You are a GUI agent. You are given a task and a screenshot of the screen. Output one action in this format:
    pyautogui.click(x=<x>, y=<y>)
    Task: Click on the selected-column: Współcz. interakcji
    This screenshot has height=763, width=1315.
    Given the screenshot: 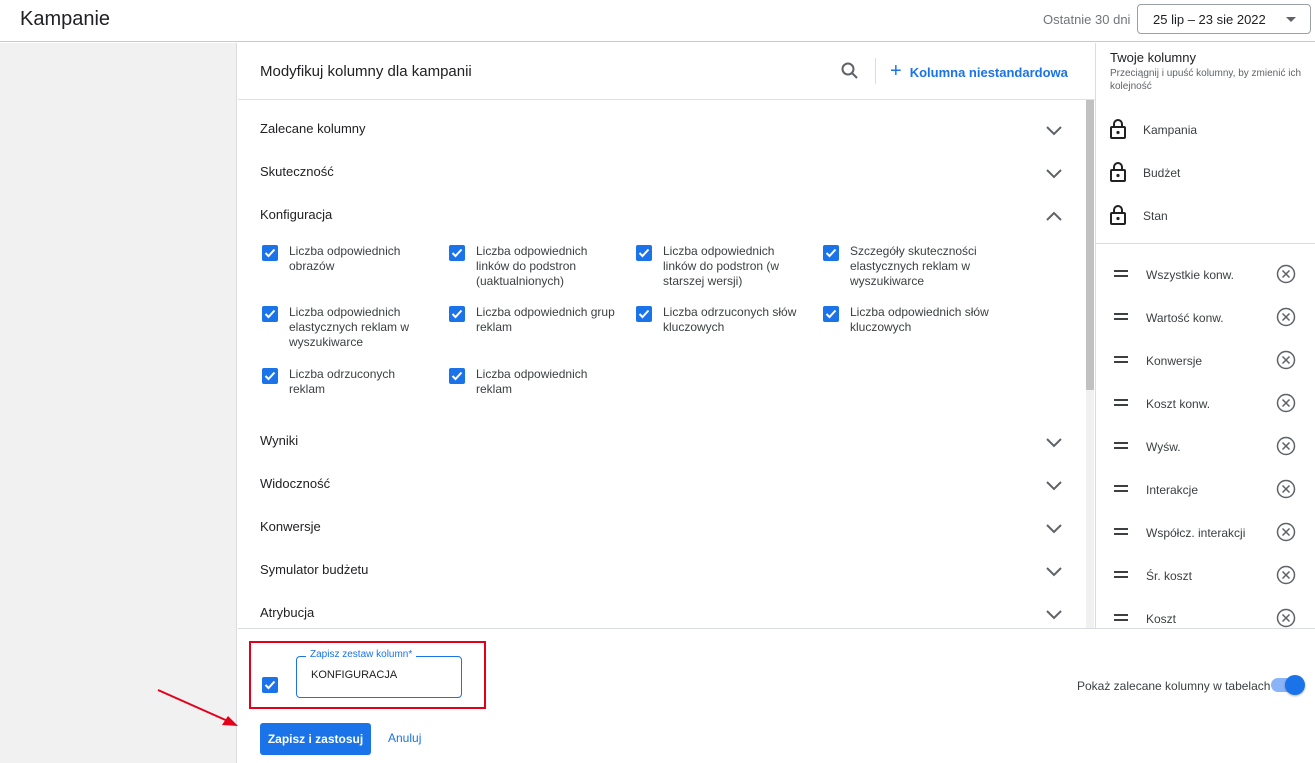 What is the action you would take?
    pyautogui.click(x=1205, y=531)
    